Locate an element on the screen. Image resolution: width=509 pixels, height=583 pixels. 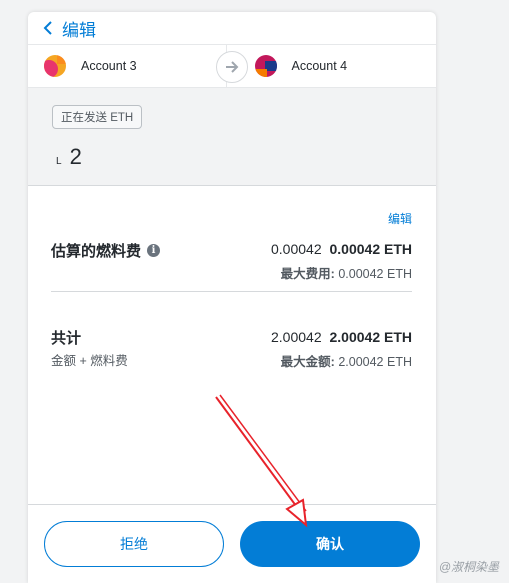
sender-recipient-bar: Account 3 Account 4 is located at coordinates (232, 66).